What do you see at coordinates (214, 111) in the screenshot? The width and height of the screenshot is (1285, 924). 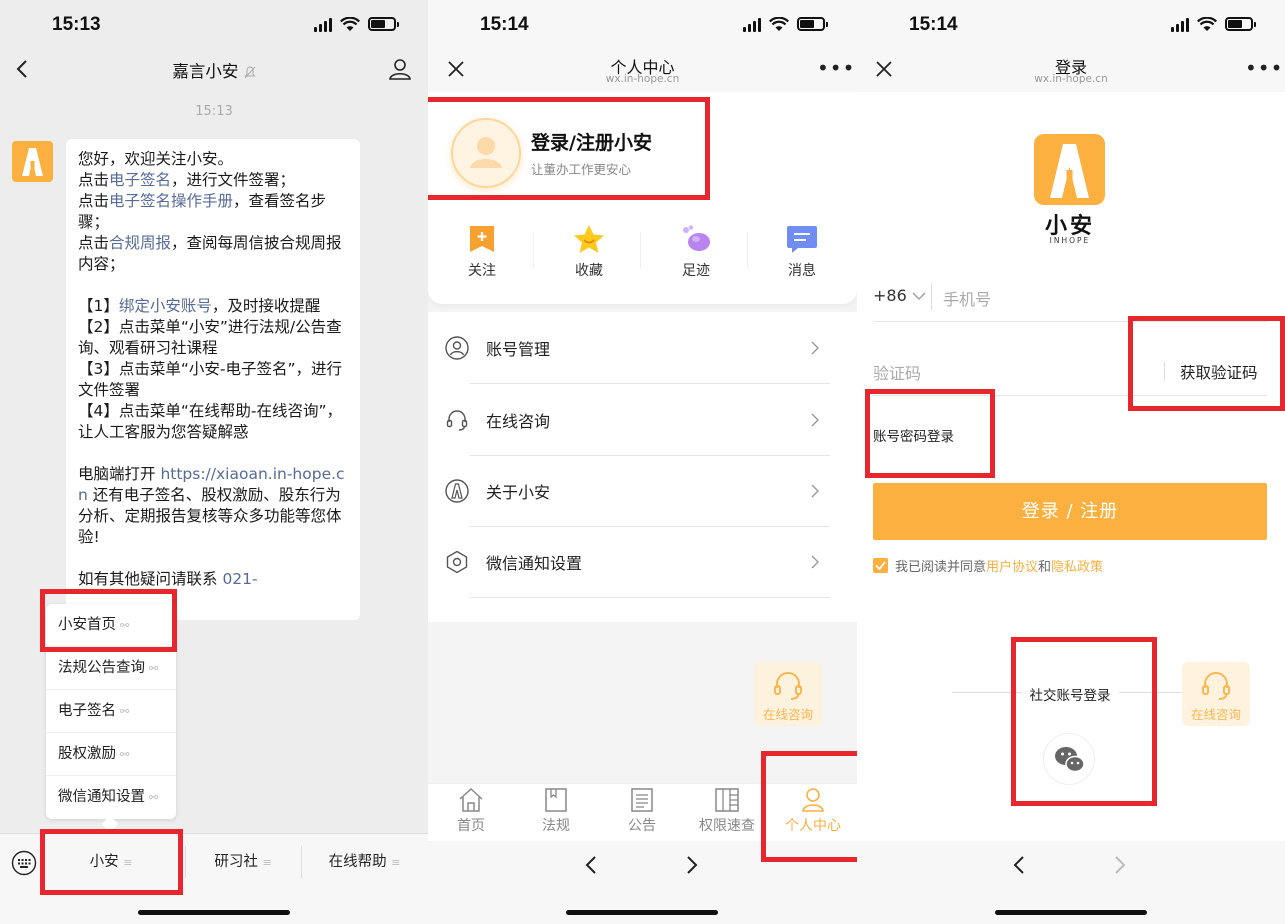 I see `chat-timestamp: 15:13` at bounding box center [214, 111].